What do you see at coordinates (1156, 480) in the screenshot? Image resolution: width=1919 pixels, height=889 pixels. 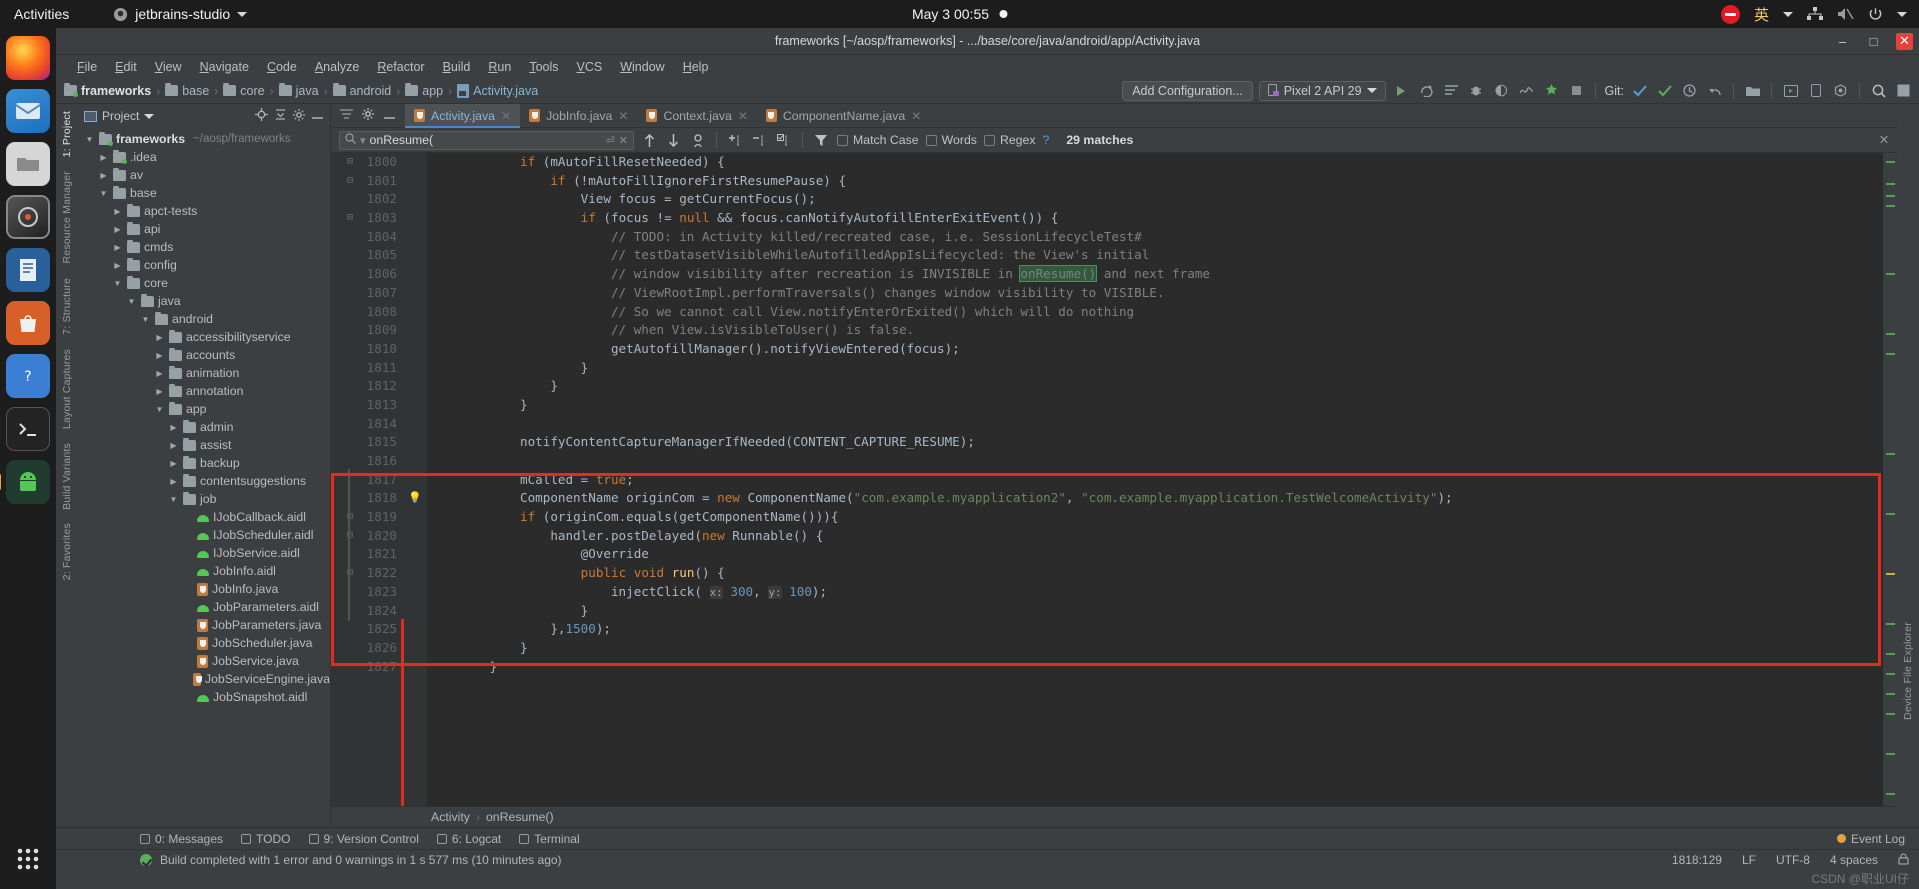 I see `code-line: mCalled = true;` at bounding box center [1156, 480].